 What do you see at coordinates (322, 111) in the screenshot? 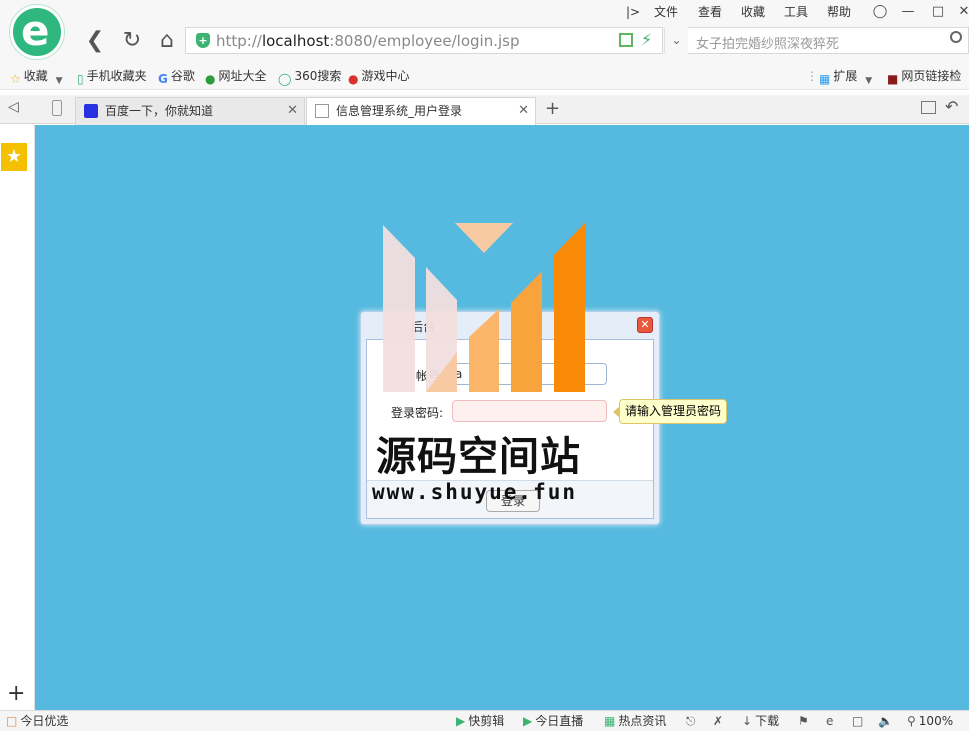
I see `page-icon` at bounding box center [322, 111].